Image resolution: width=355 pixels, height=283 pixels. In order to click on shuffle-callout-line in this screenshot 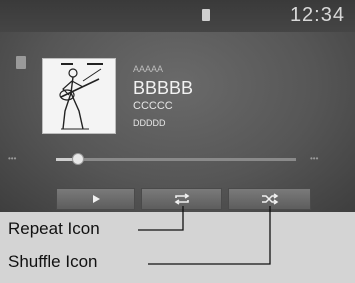, I will do `click(209, 235)`.